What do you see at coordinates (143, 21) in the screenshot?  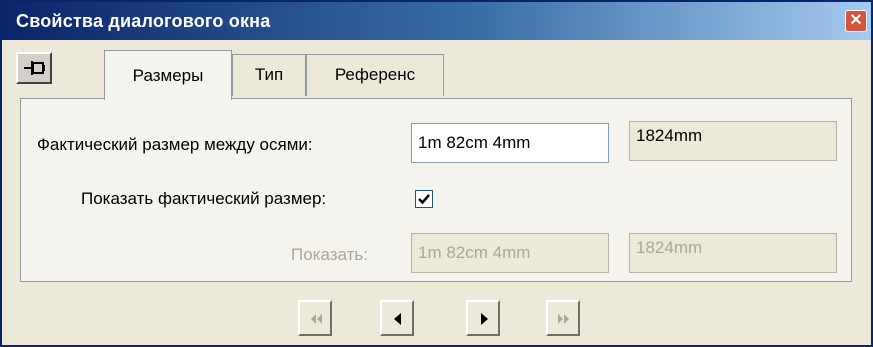 I see `window-title: Свойства диалогового окна` at bounding box center [143, 21].